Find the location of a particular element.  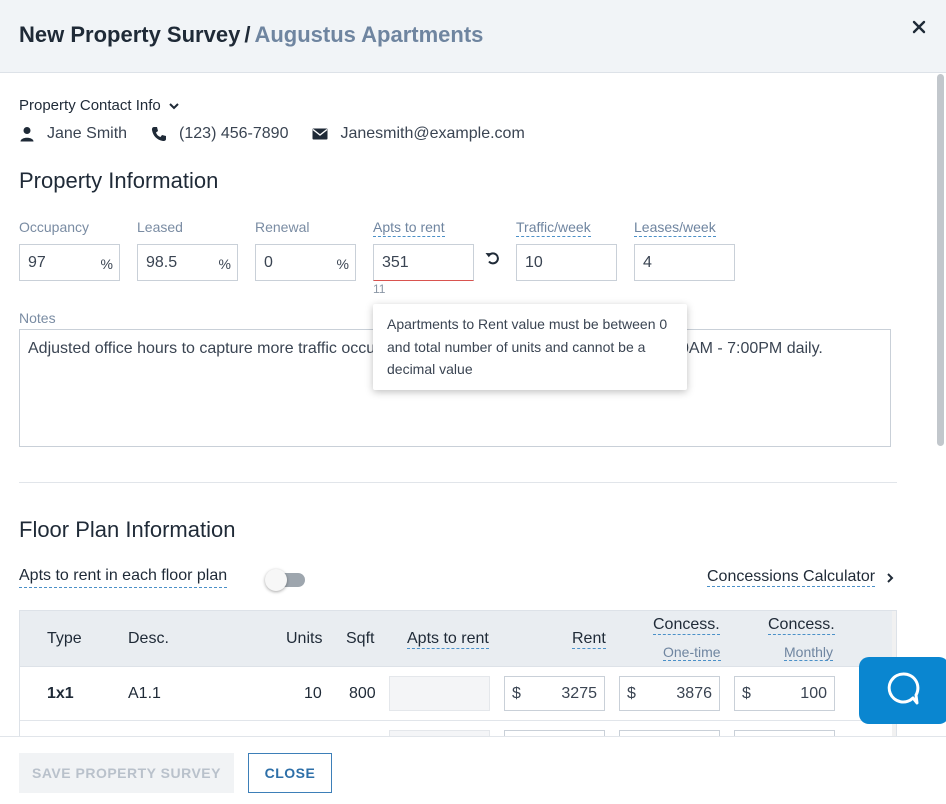

col-apts-to-rent: Apts to rent is located at coordinates (448, 639).